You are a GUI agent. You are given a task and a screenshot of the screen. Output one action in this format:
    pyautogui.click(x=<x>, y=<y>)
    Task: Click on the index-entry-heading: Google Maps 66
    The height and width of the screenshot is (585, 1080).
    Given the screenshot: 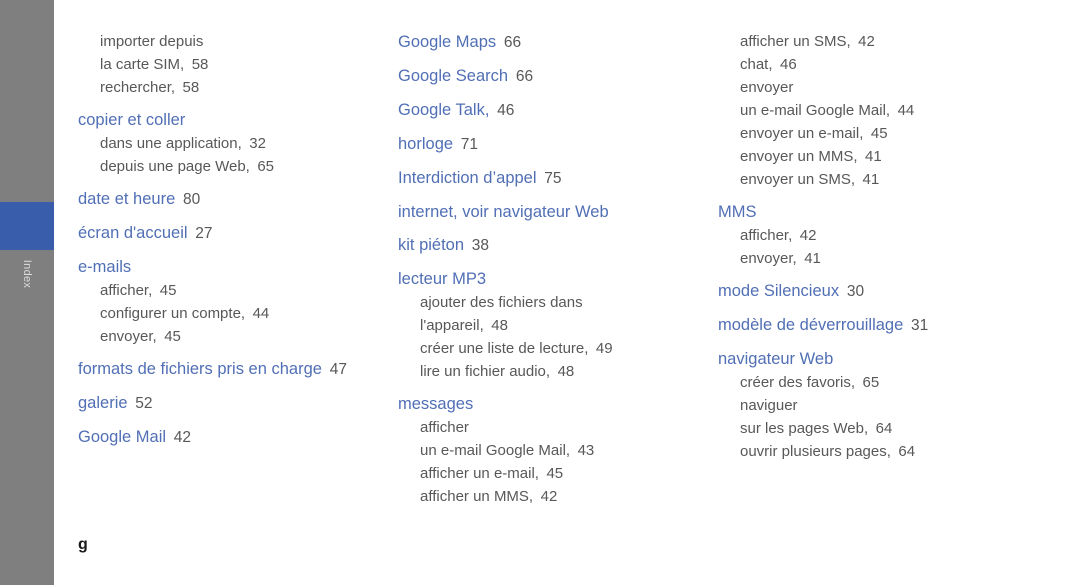 What is the action you would take?
    pyautogui.click(x=554, y=42)
    